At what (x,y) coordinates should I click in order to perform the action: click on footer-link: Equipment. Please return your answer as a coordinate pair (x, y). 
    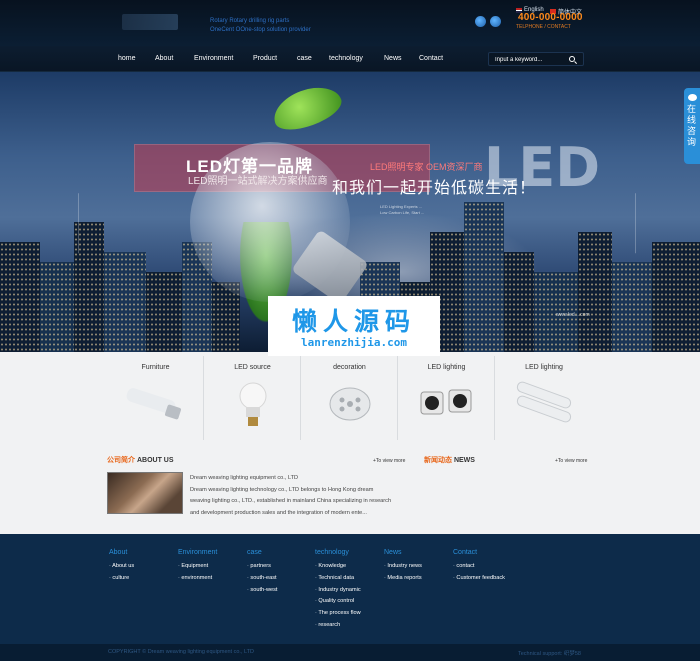
    Looking at the image, I should click on (197, 567).